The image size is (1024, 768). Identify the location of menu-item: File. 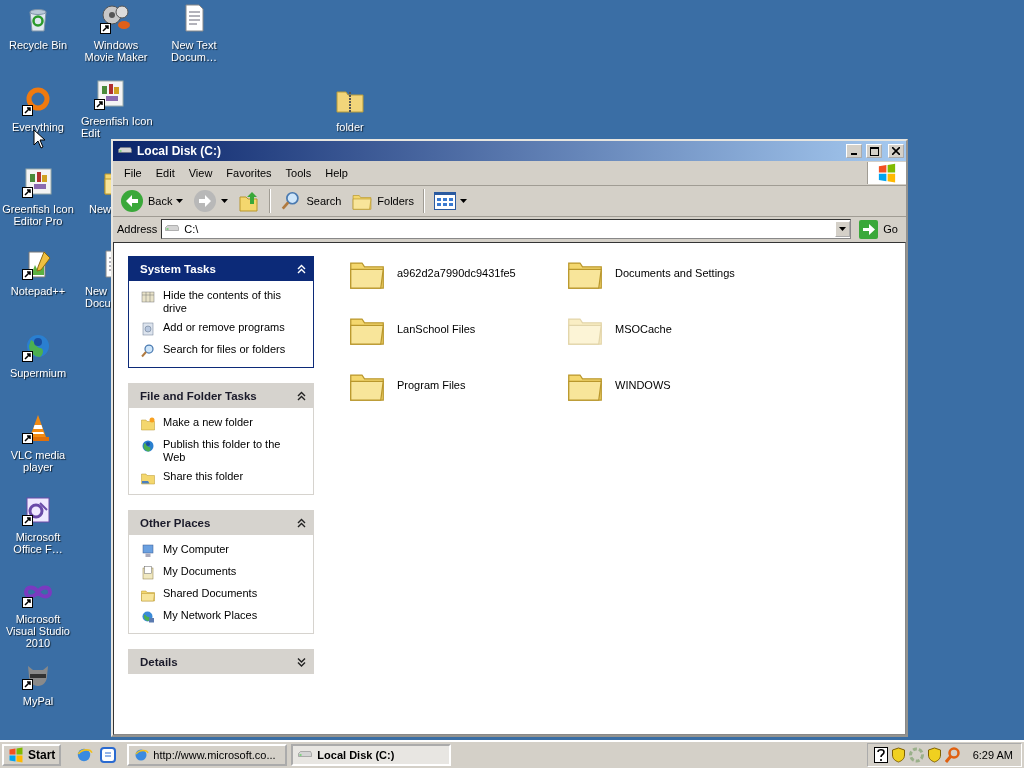
(133, 173).